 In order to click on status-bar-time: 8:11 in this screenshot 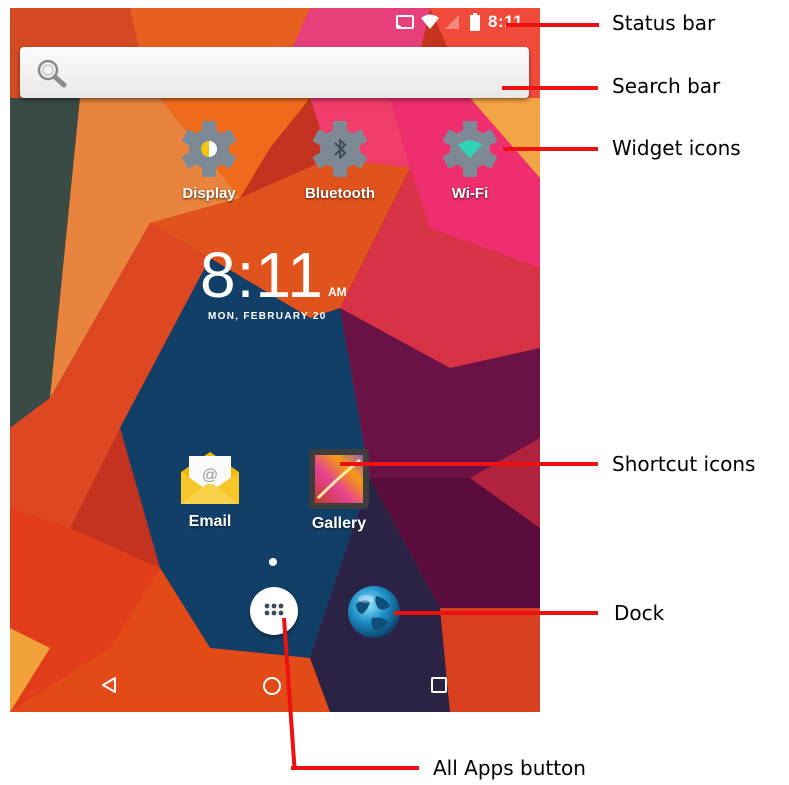, I will do `click(506, 21)`.